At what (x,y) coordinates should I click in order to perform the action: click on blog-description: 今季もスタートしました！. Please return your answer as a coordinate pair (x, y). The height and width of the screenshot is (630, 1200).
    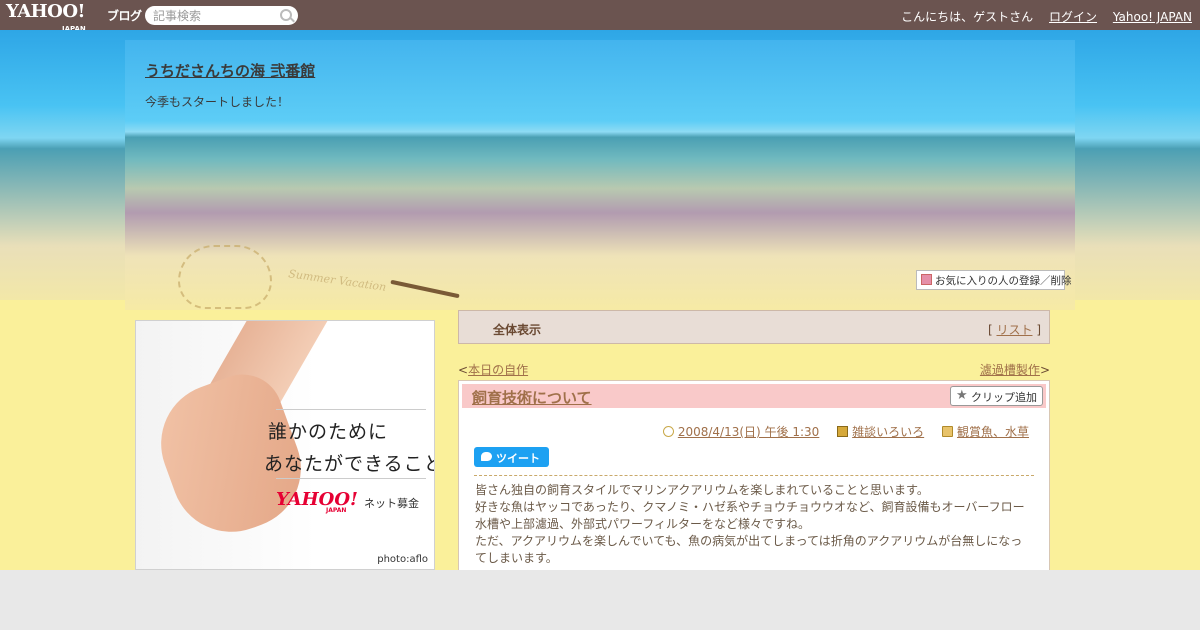
    Looking at the image, I should click on (217, 102).